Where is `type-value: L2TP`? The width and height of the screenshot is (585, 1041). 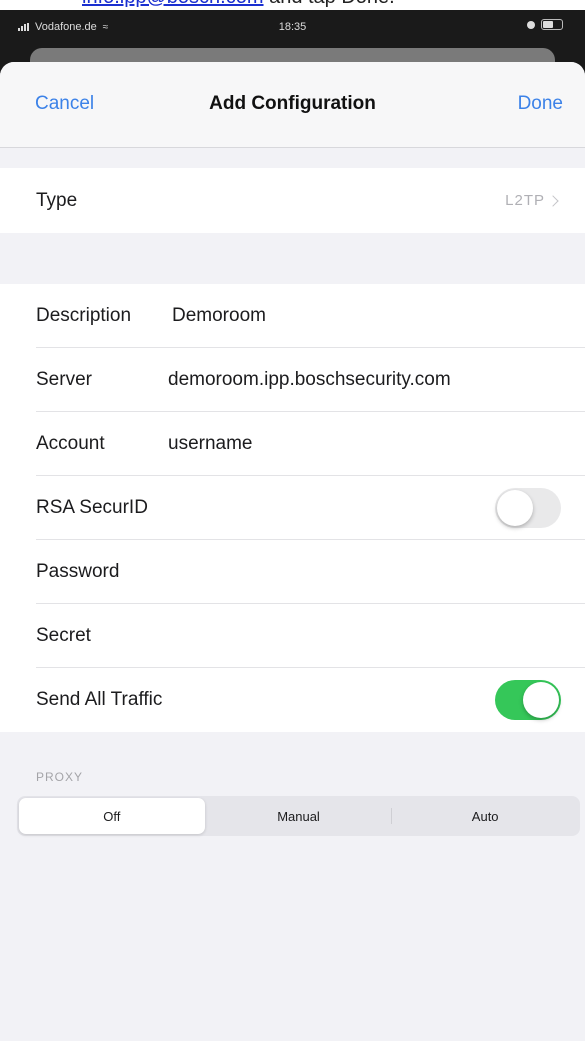
type-value: L2TP is located at coordinates (525, 200).